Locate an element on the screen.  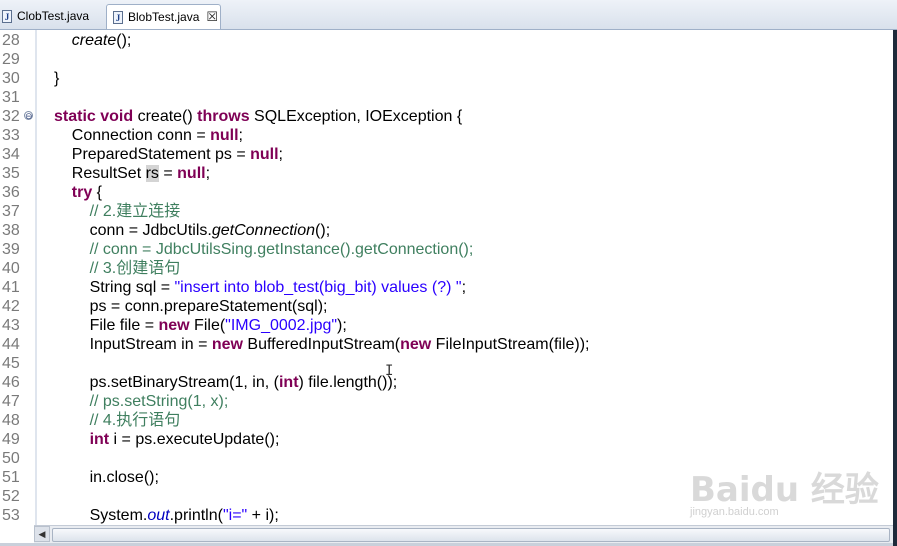
code-line: 28 create(); is located at coordinates (446, 40).